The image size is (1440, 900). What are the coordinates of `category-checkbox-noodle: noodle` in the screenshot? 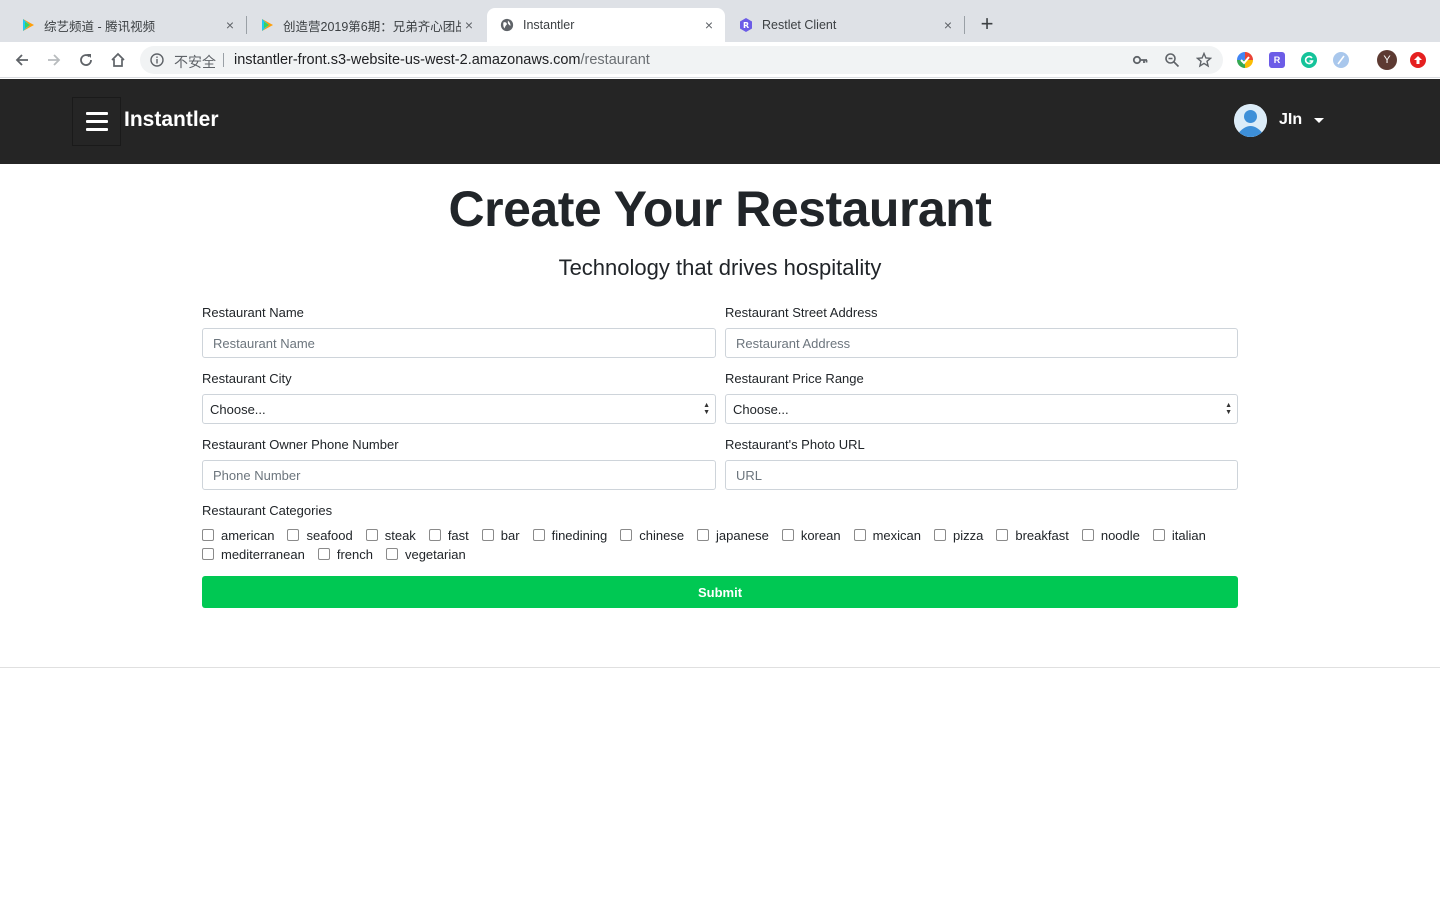 It's located at (1110, 535).